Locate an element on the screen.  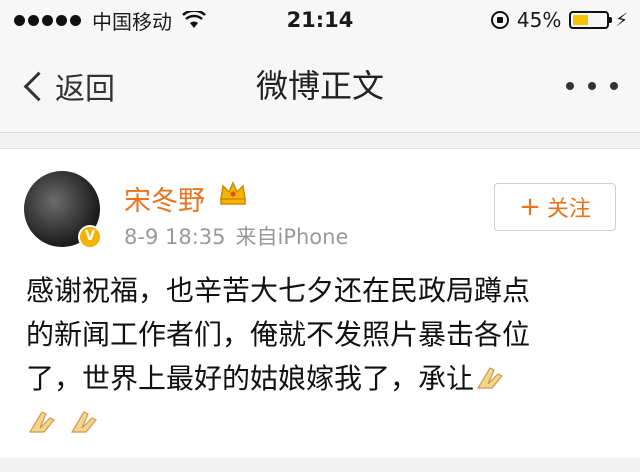
avatar: V is located at coordinates (63, 210).